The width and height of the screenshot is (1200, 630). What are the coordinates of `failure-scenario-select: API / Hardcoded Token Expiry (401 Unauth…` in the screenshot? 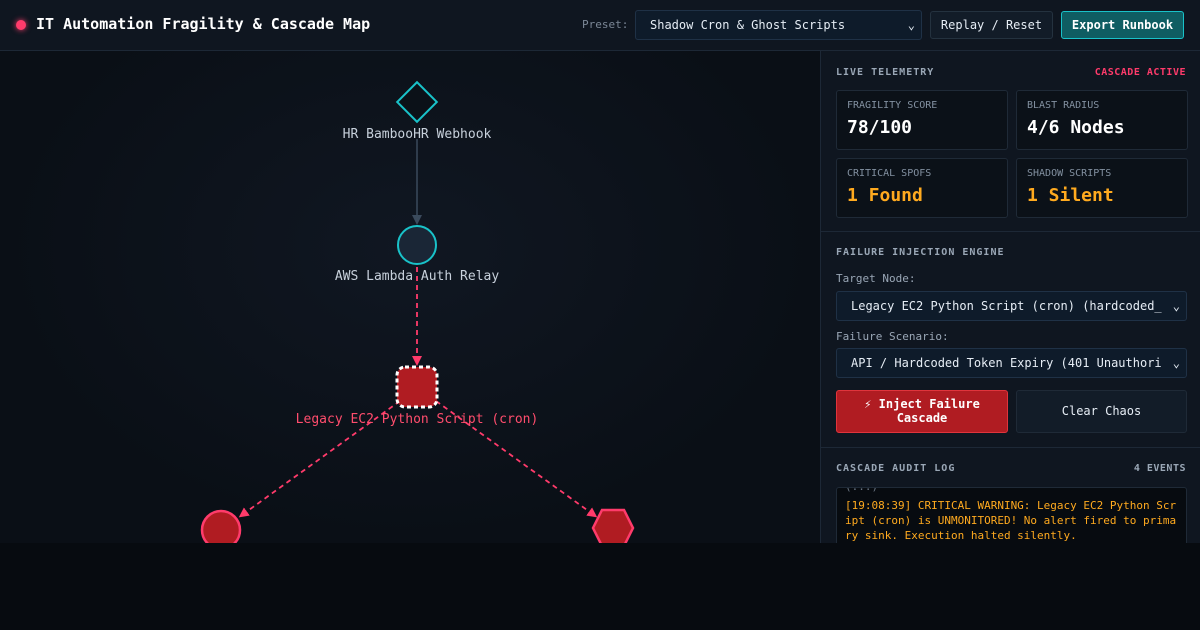 It's located at (1011, 363).